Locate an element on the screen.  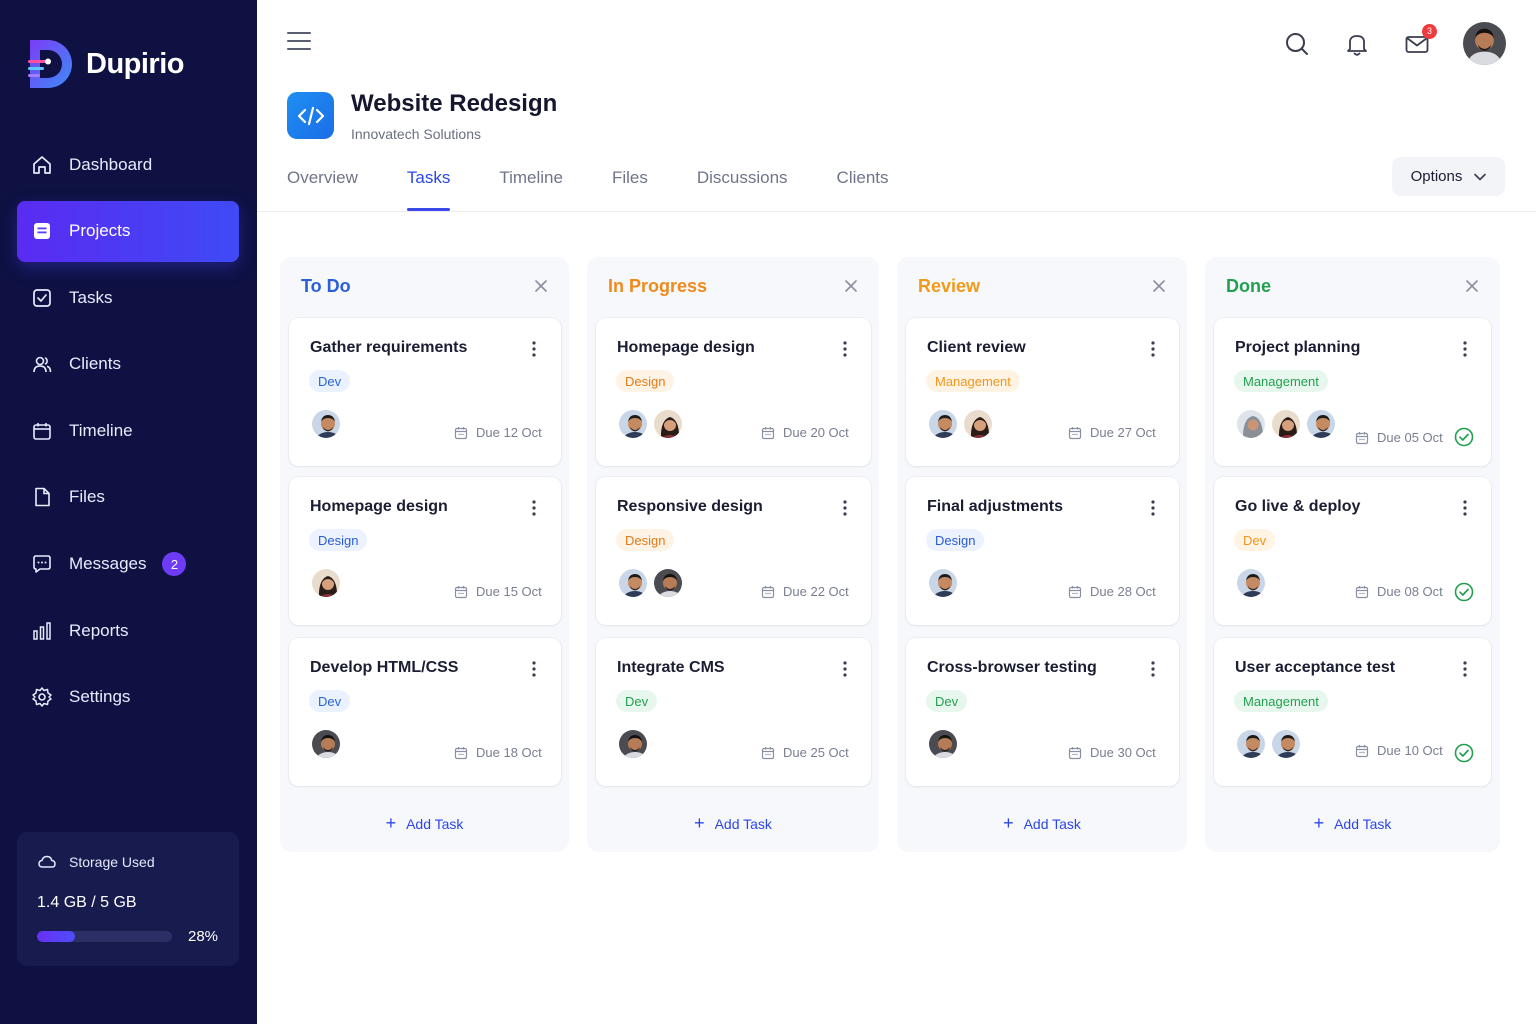
sidebar-item-settings: Settings is located at coordinates (128, 697).